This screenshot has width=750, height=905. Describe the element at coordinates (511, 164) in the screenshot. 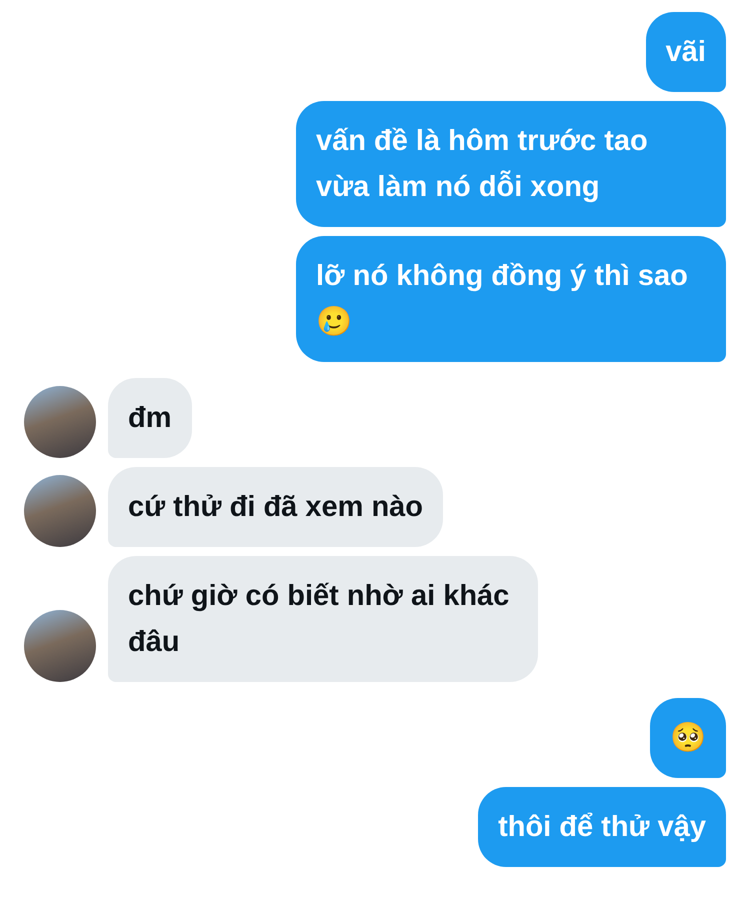

I see `sent-message: vấn đề là hôm trước tao vừa làm nó dỗi xong` at that location.